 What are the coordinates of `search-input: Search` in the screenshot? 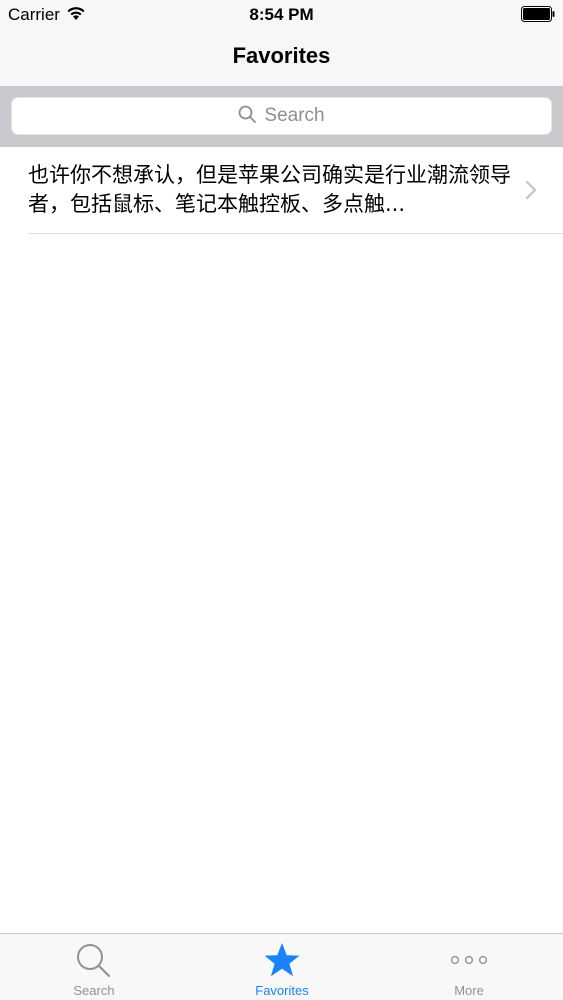 It's located at (281, 116).